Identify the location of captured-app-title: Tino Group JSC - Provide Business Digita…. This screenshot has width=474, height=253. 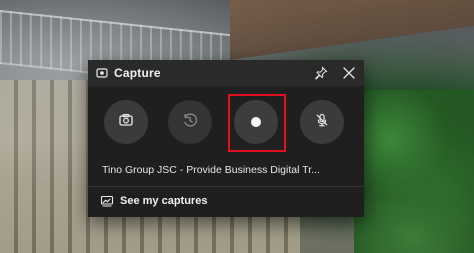
(211, 170).